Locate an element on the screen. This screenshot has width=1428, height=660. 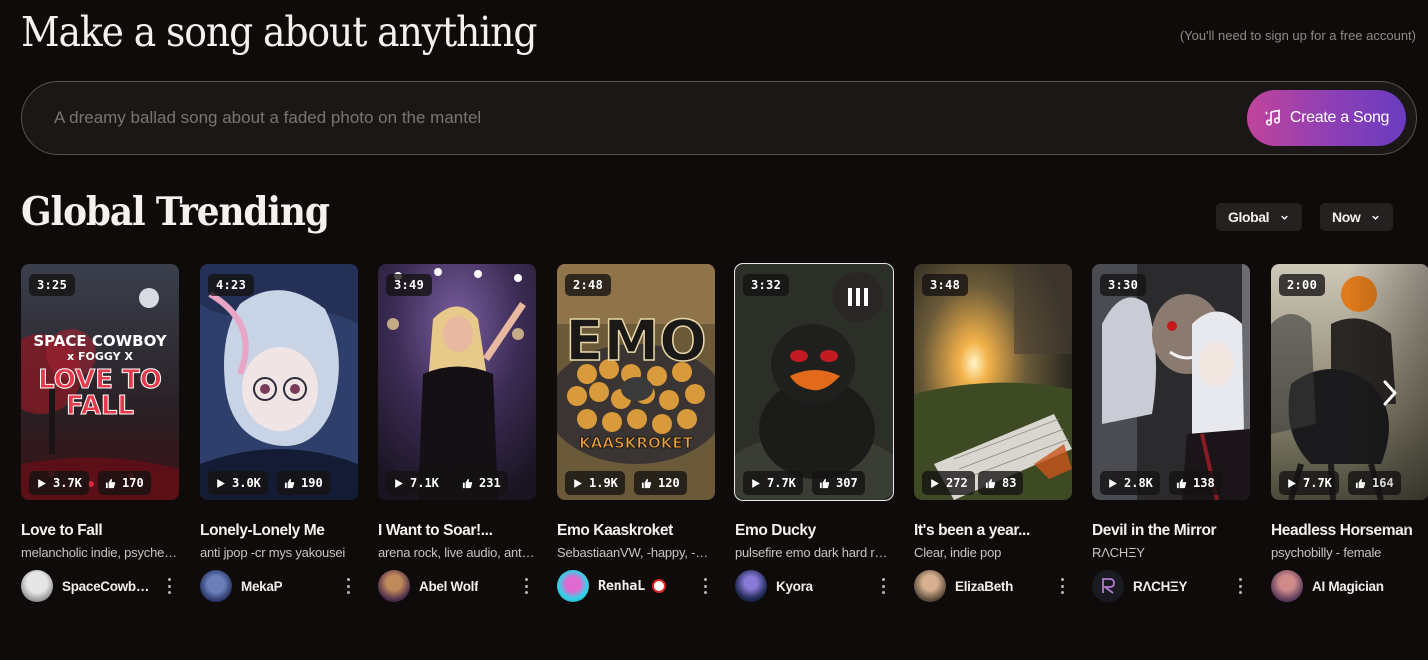
song-title: Emo Kaaskroket is located at coordinates (642, 531).